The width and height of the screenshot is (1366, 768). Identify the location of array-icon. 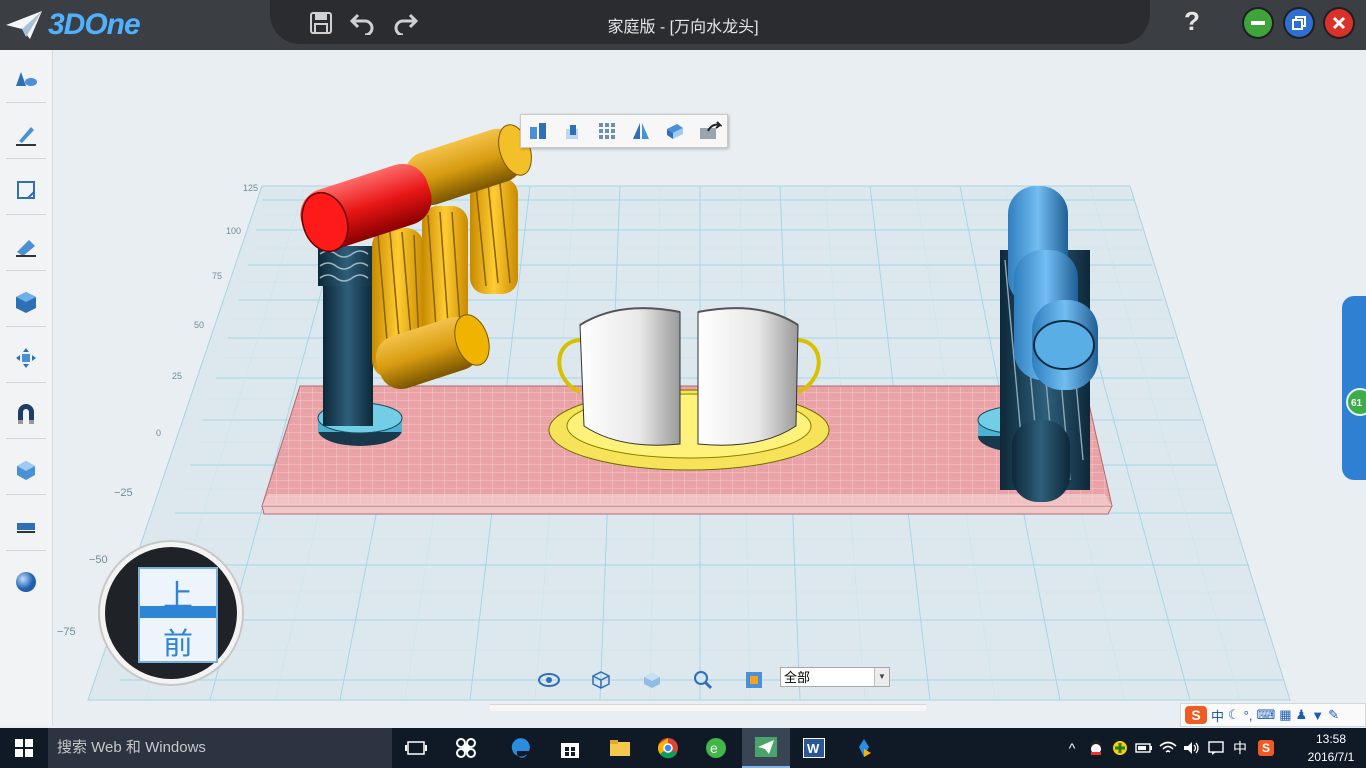
(607, 131).